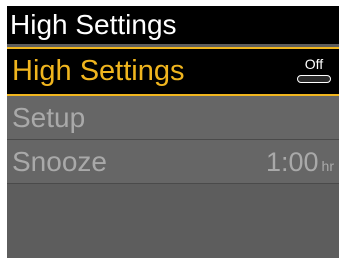 This screenshot has width=346, height=258. I want to click on toggle-track, so click(314, 79).